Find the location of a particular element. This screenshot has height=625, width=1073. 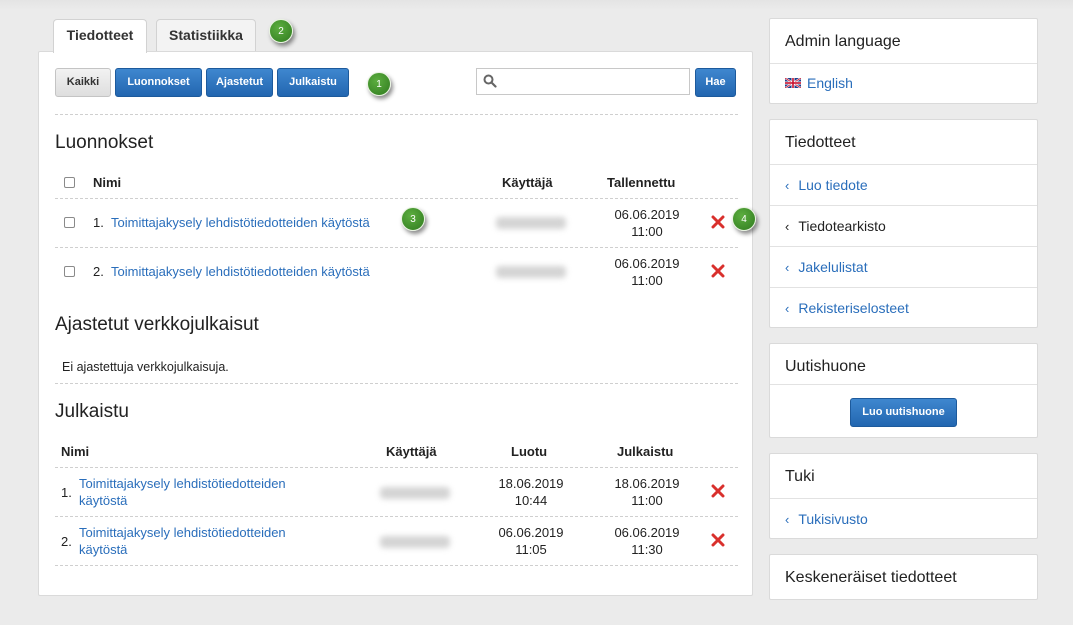

search-icon is located at coordinates (490, 81).